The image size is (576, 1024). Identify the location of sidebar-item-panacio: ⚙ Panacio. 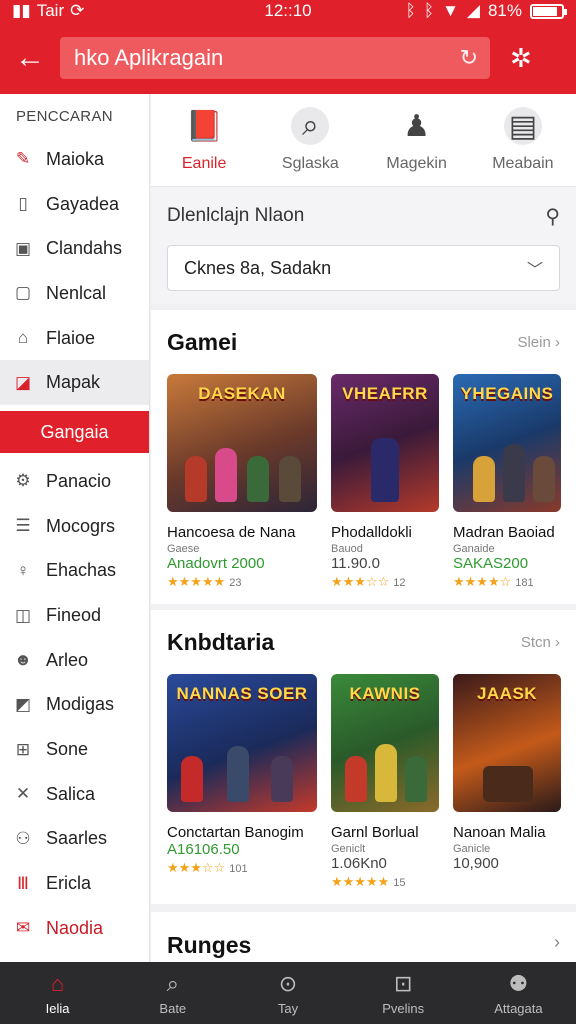
(74, 481).